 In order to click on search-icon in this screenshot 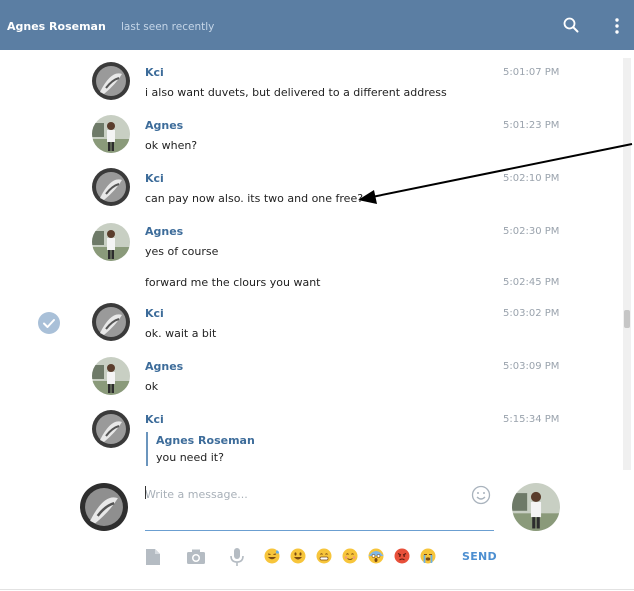, I will do `click(571, 25)`.